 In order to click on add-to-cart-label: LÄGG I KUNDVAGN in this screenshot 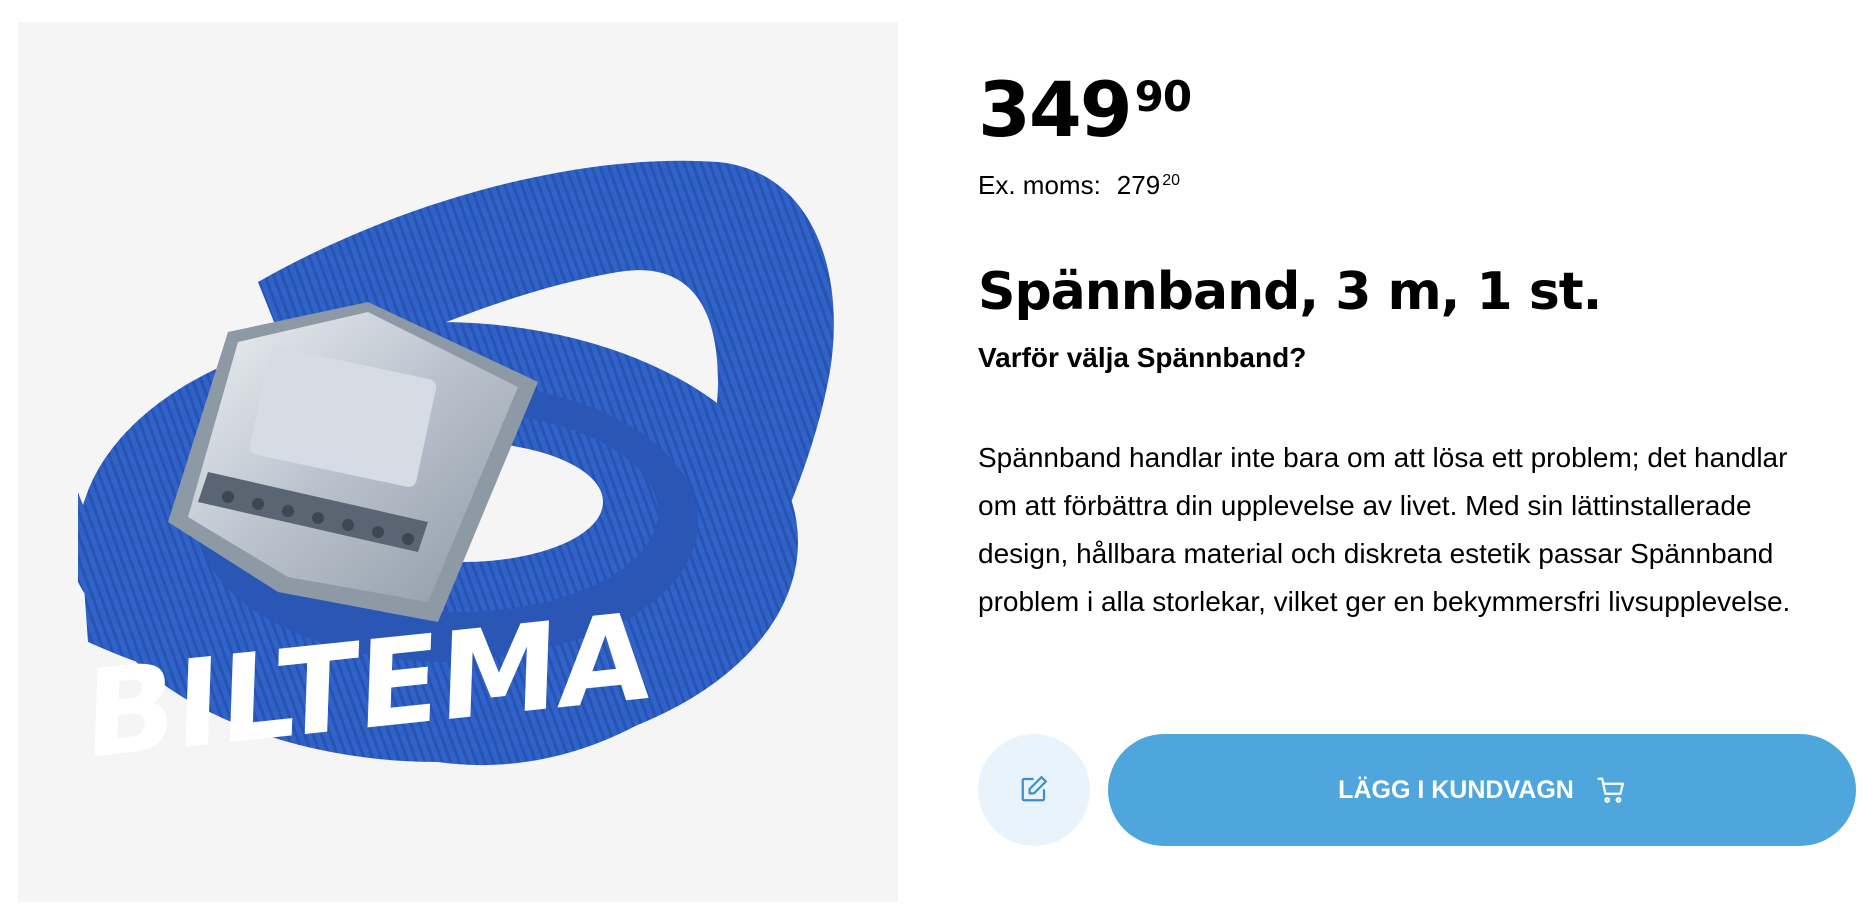, I will do `click(1456, 789)`.